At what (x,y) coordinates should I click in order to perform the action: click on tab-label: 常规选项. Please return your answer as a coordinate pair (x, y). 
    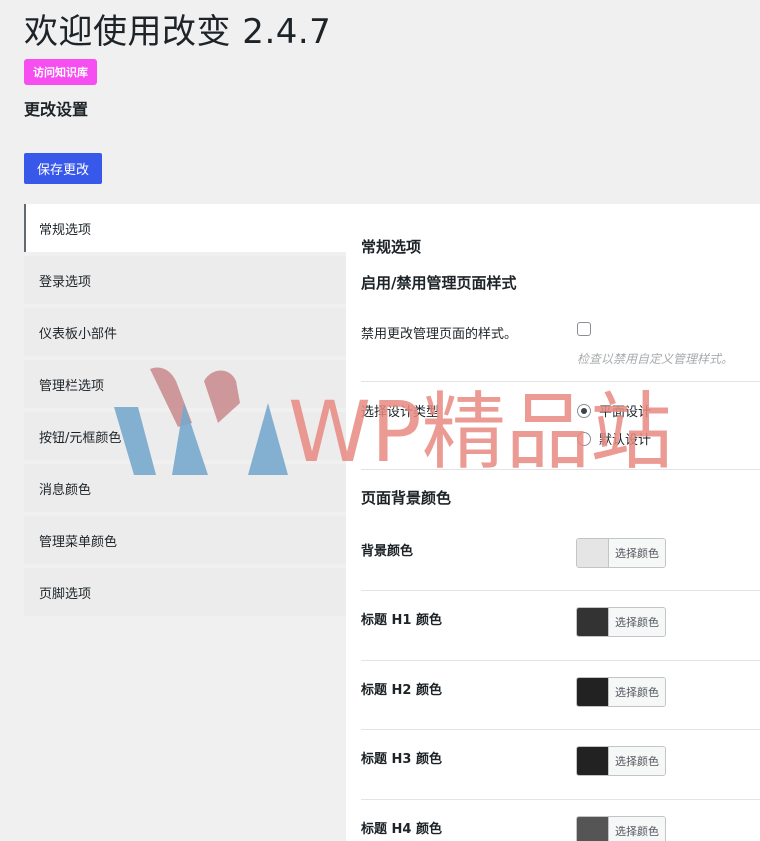
    Looking at the image, I should click on (65, 230).